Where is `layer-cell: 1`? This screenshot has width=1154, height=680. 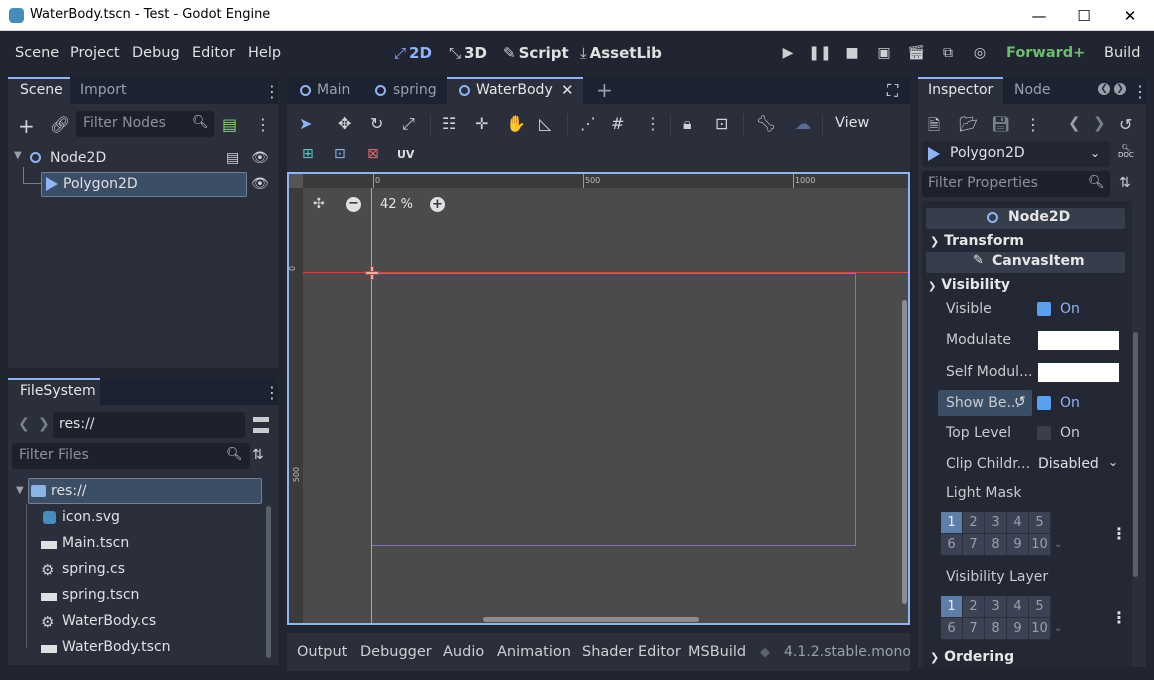
layer-cell: 1 is located at coordinates (952, 523).